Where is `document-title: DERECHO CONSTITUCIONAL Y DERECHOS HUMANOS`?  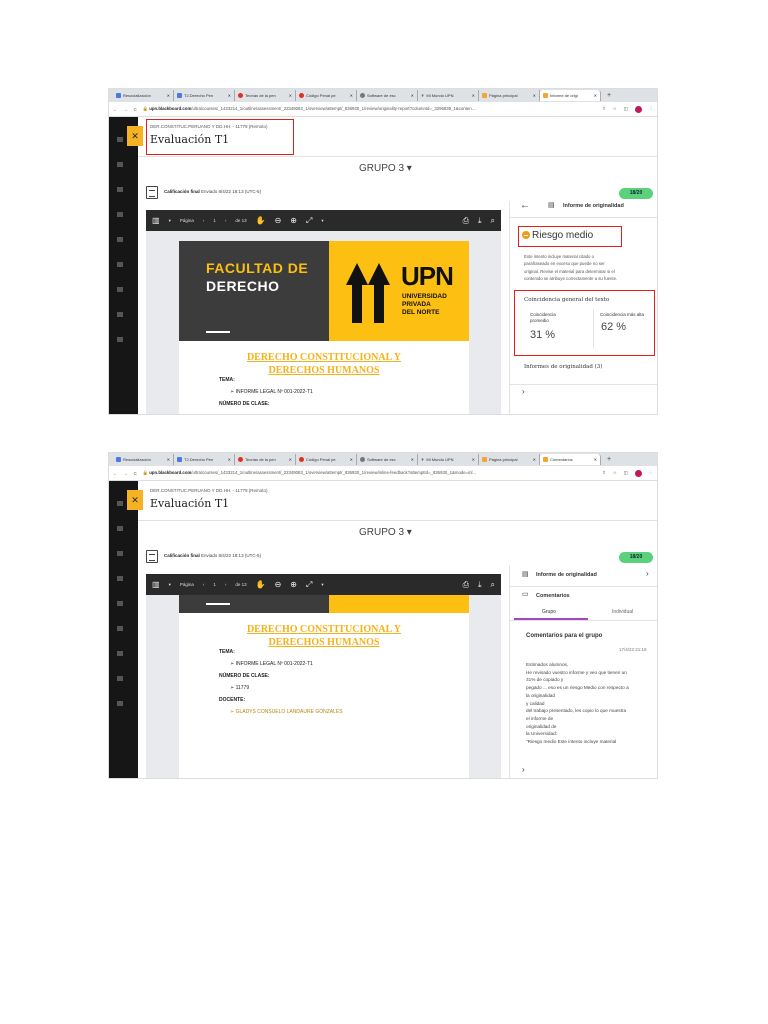
document-title: DERECHO CONSTITUCIONAL Y DERECHOS HUMANOS is located at coordinates (324, 636).